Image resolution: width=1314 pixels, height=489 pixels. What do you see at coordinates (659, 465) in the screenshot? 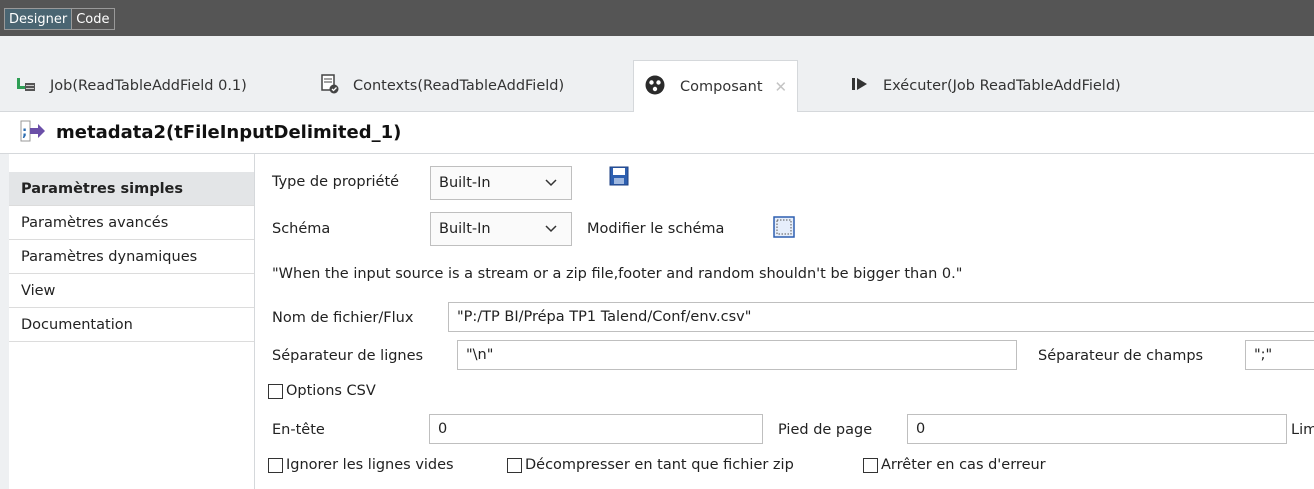
I see `decompress-zip-label: Décompresser en tant que fichier zip` at bounding box center [659, 465].